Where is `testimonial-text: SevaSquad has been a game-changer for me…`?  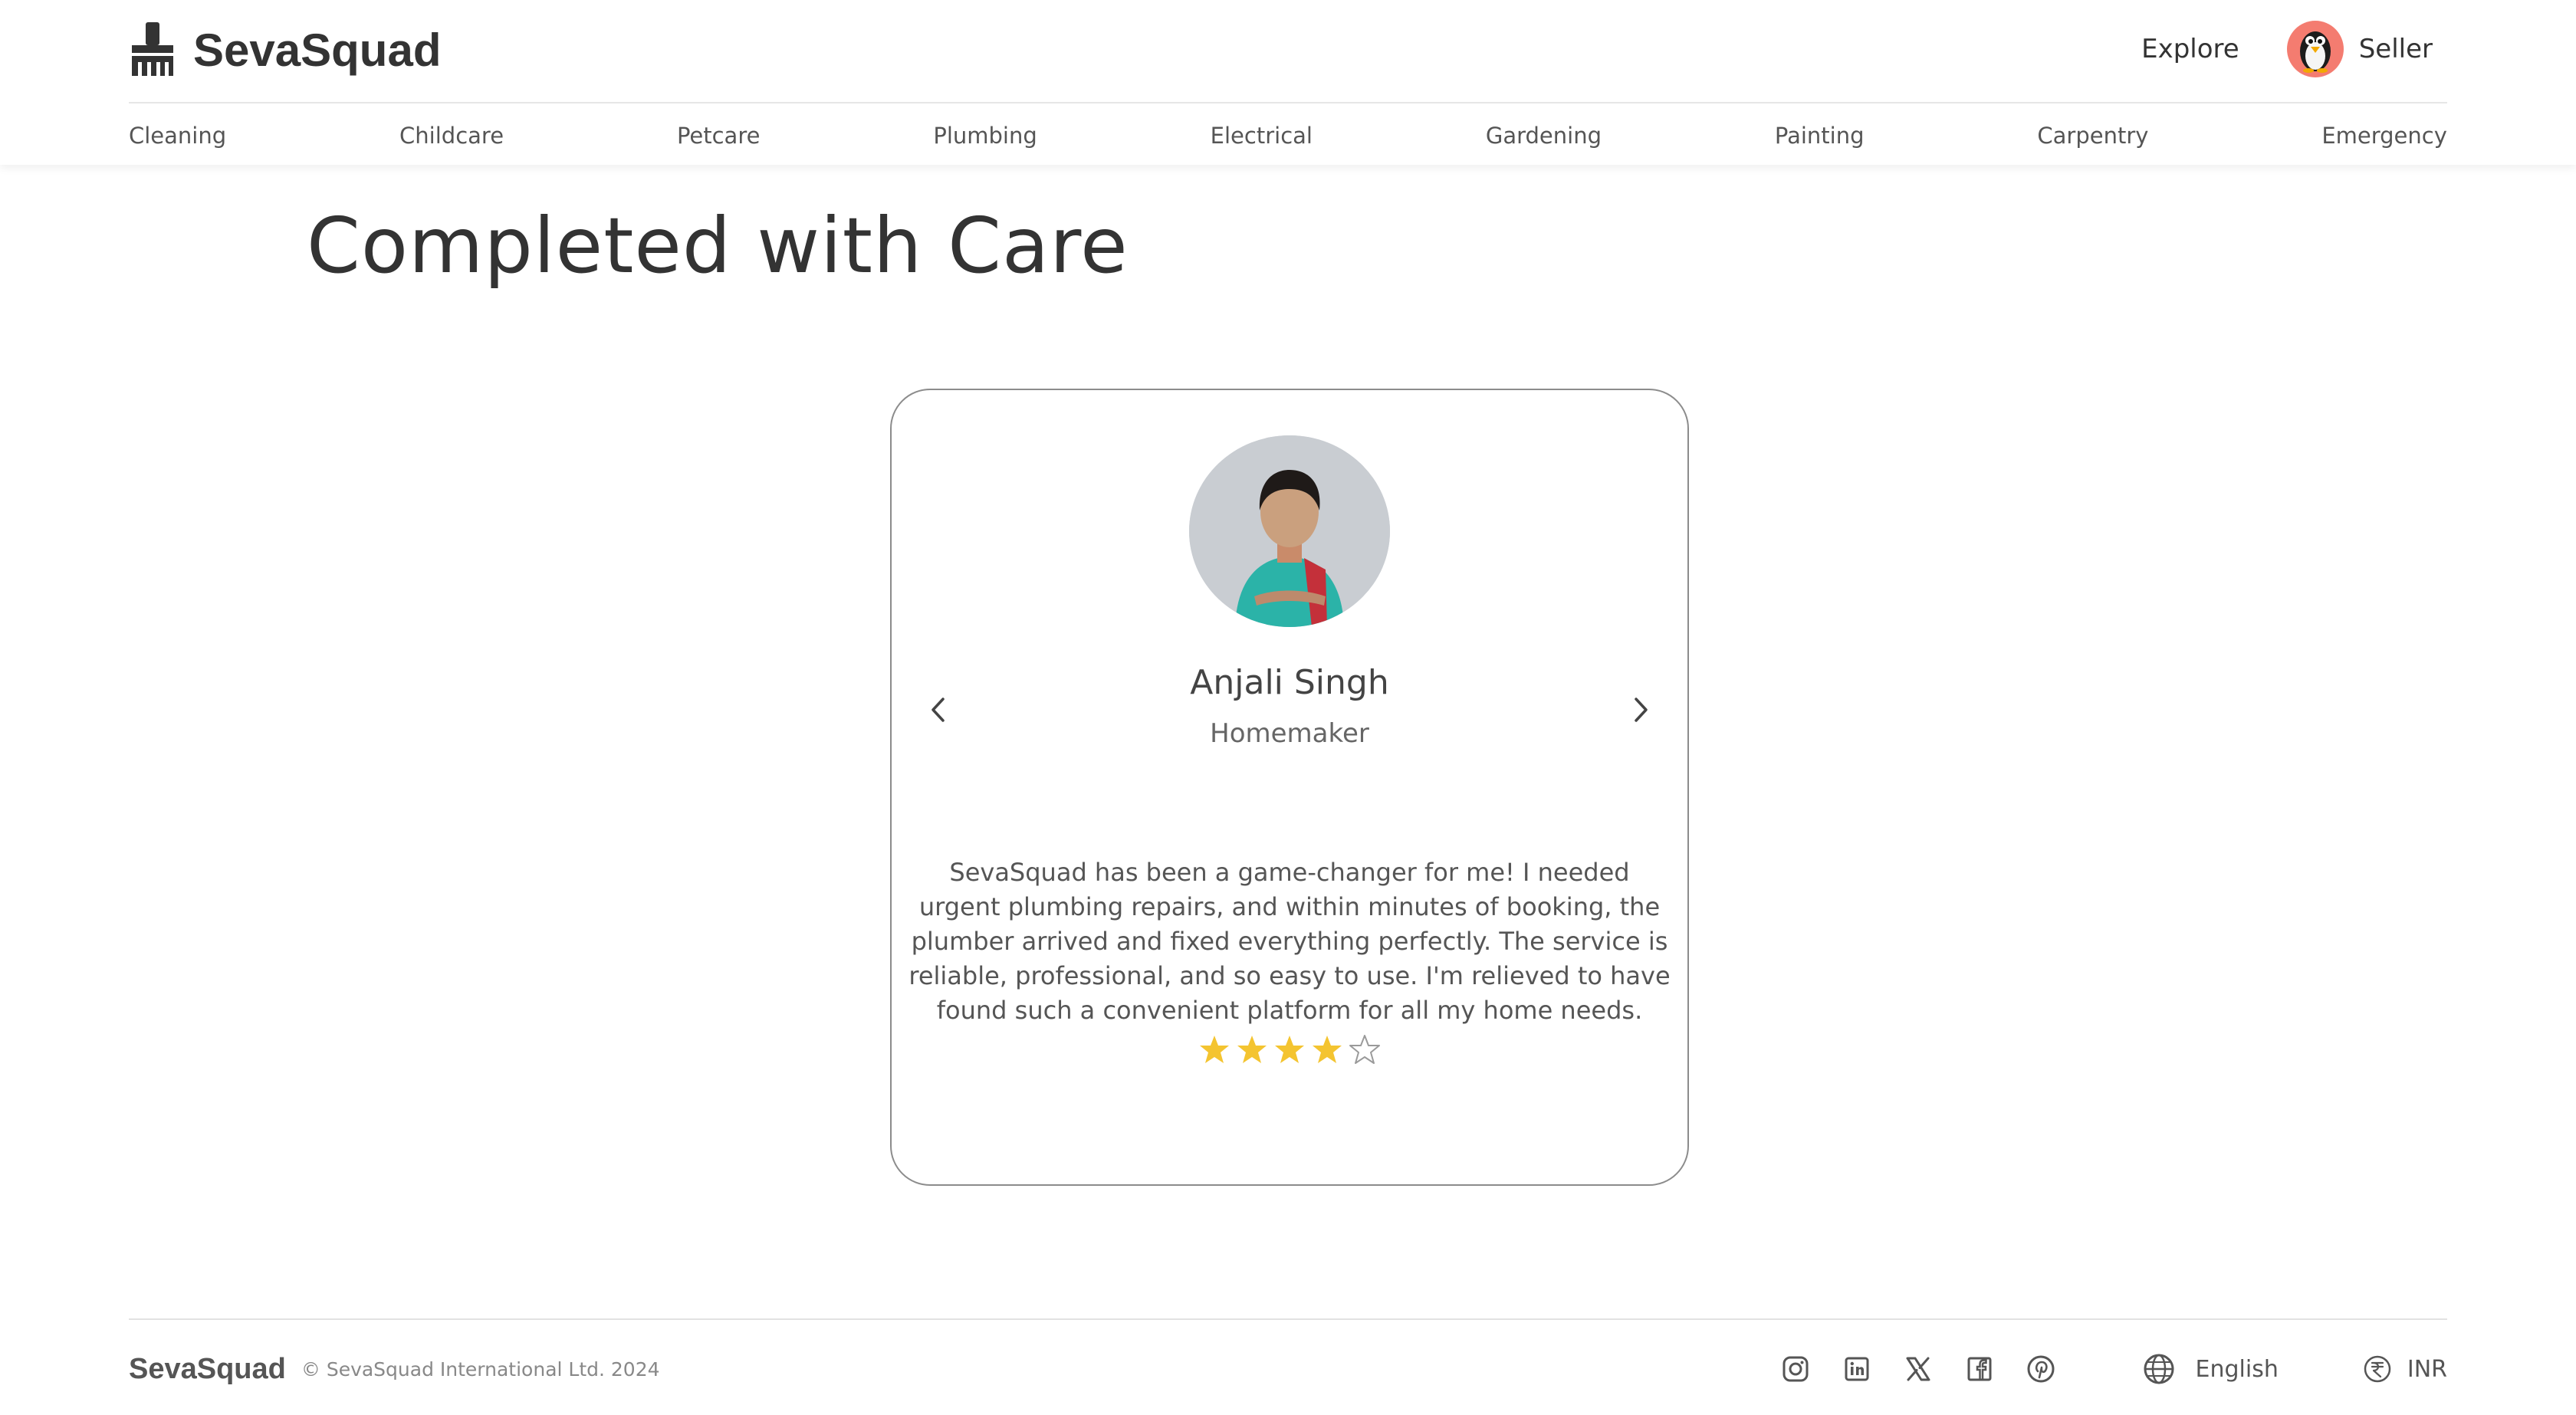 testimonial-text: SevaSquad has been a game-changer for me… is located at coordinates (1290, 941).